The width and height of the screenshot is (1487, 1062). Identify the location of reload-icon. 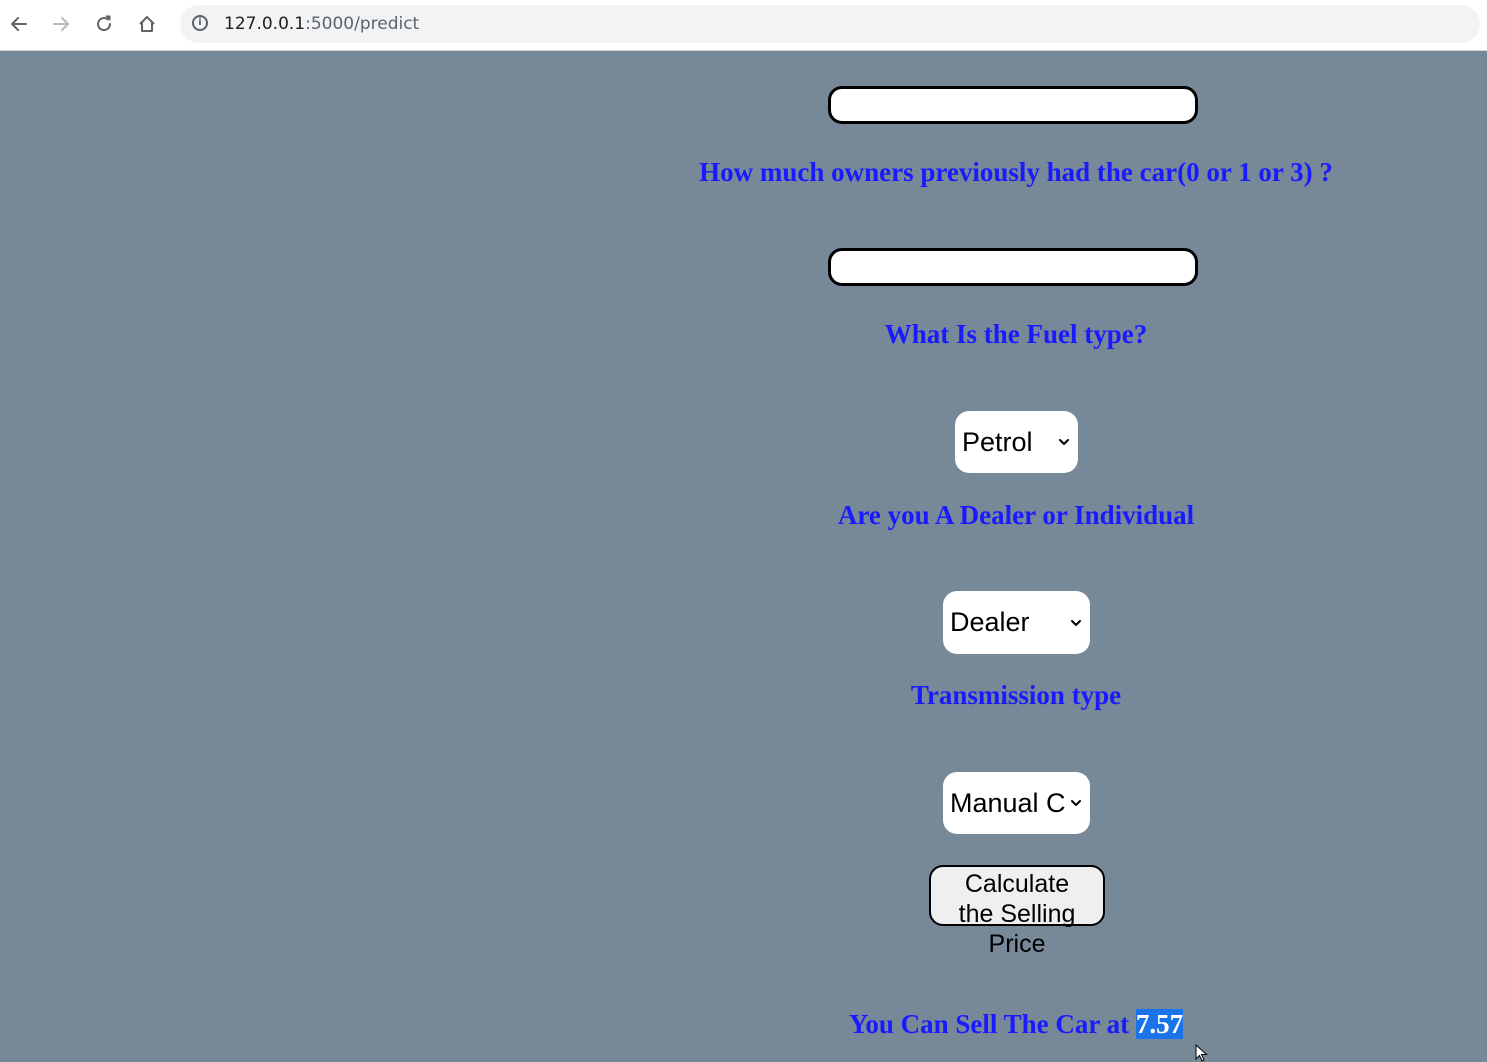
(104, 23).